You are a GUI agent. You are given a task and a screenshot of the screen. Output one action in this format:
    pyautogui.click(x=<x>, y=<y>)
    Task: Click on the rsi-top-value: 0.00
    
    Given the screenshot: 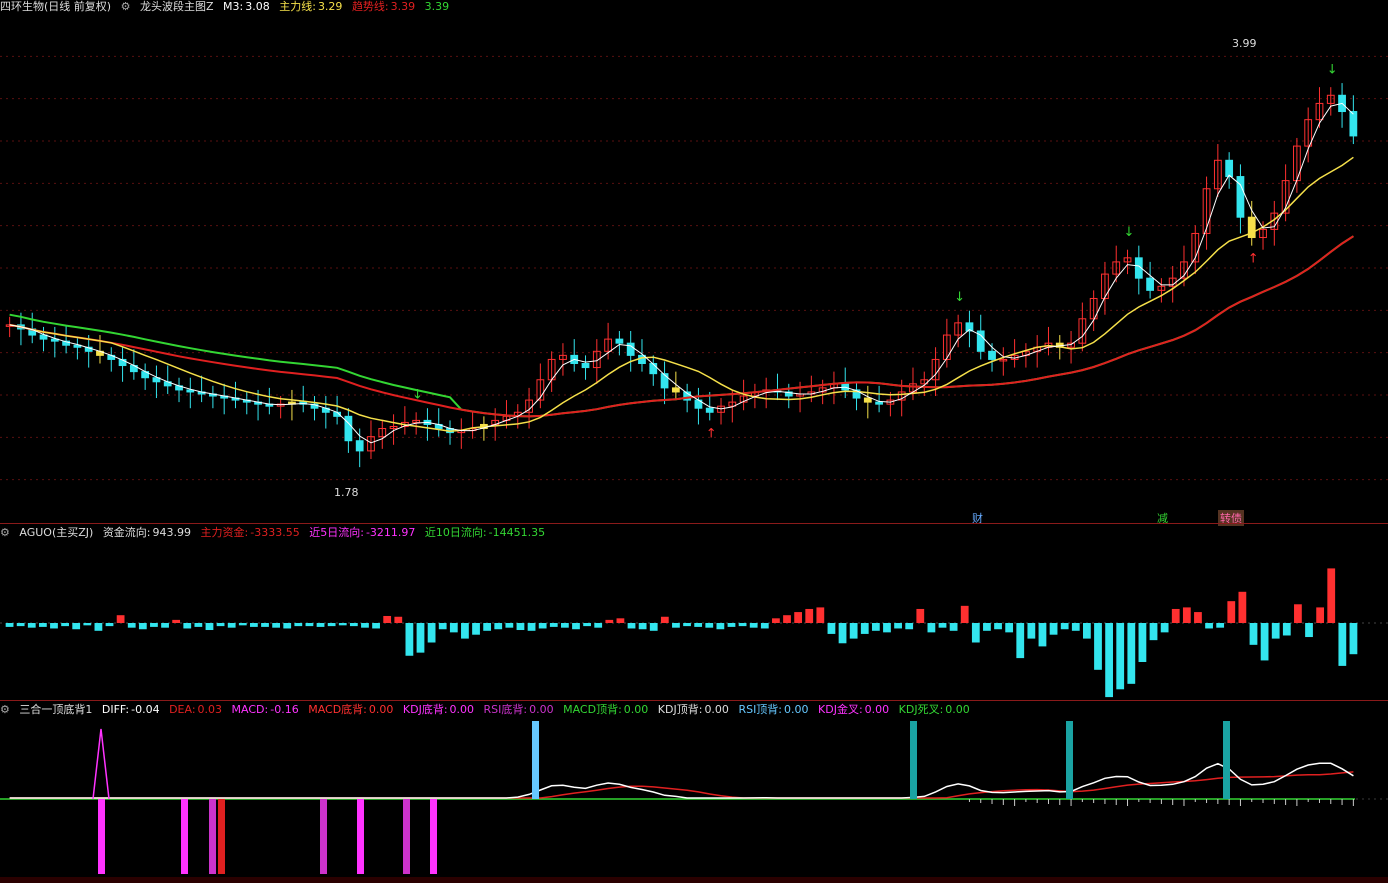 What is the action you would take?
    pyautogui.click(x=796, y=709)
    